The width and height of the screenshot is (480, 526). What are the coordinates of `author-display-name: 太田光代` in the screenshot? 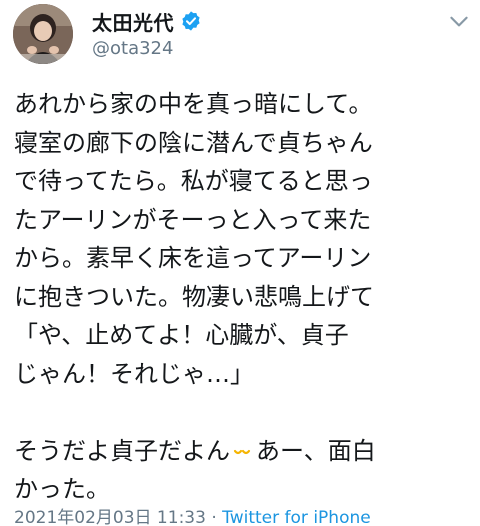 It's located at (133, 21).